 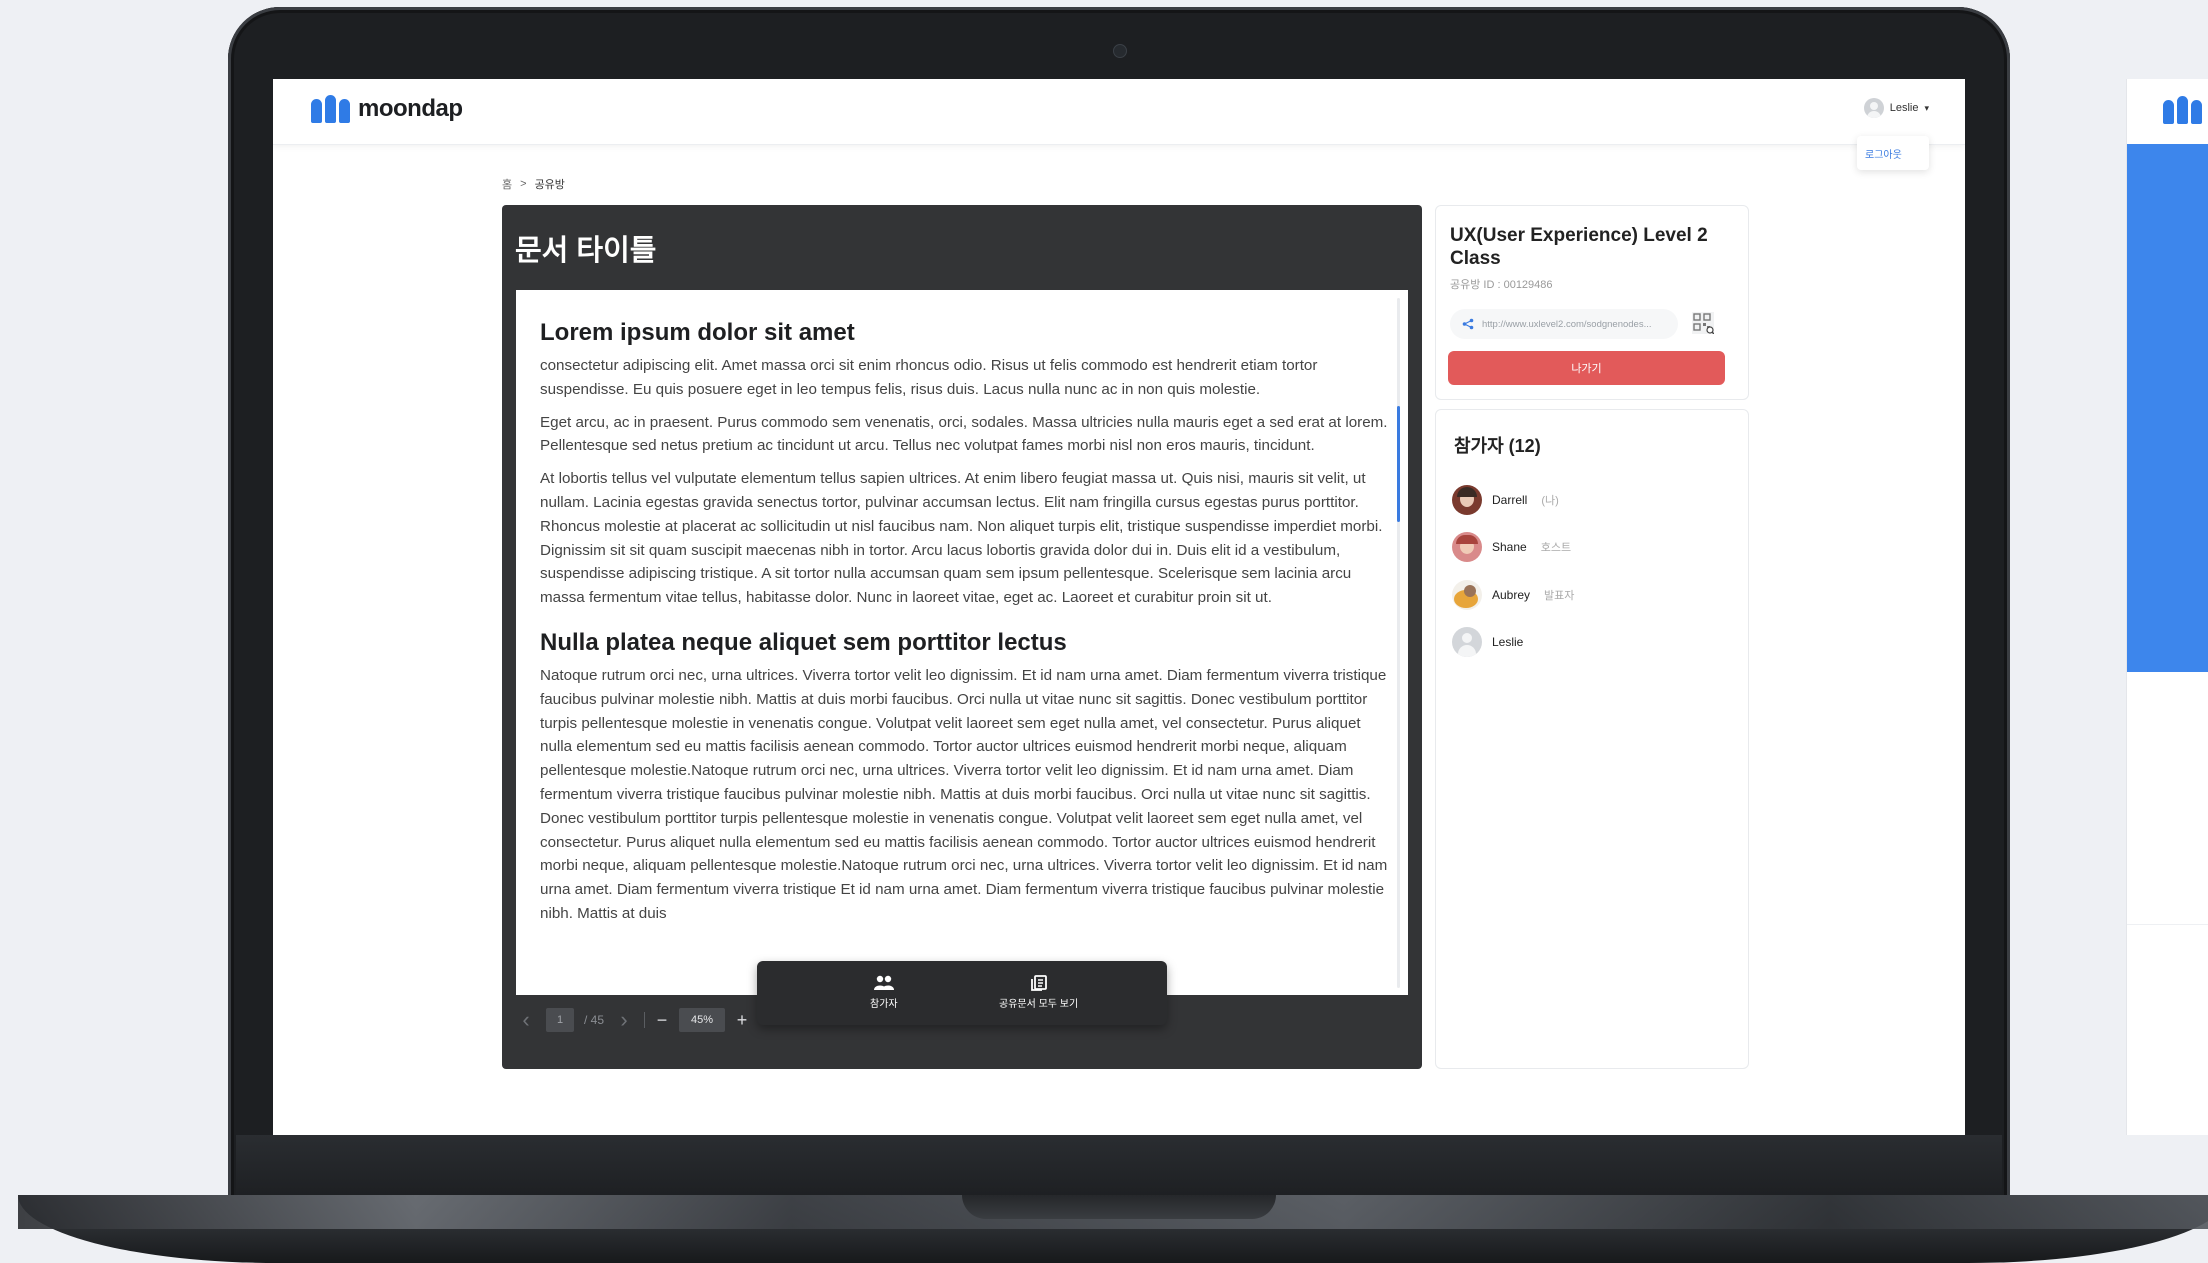 What do you see at coordinates (1398, 464) in the screenshot?
I see `document-scrollbar-thumb` at bounding box center [1398, 464].